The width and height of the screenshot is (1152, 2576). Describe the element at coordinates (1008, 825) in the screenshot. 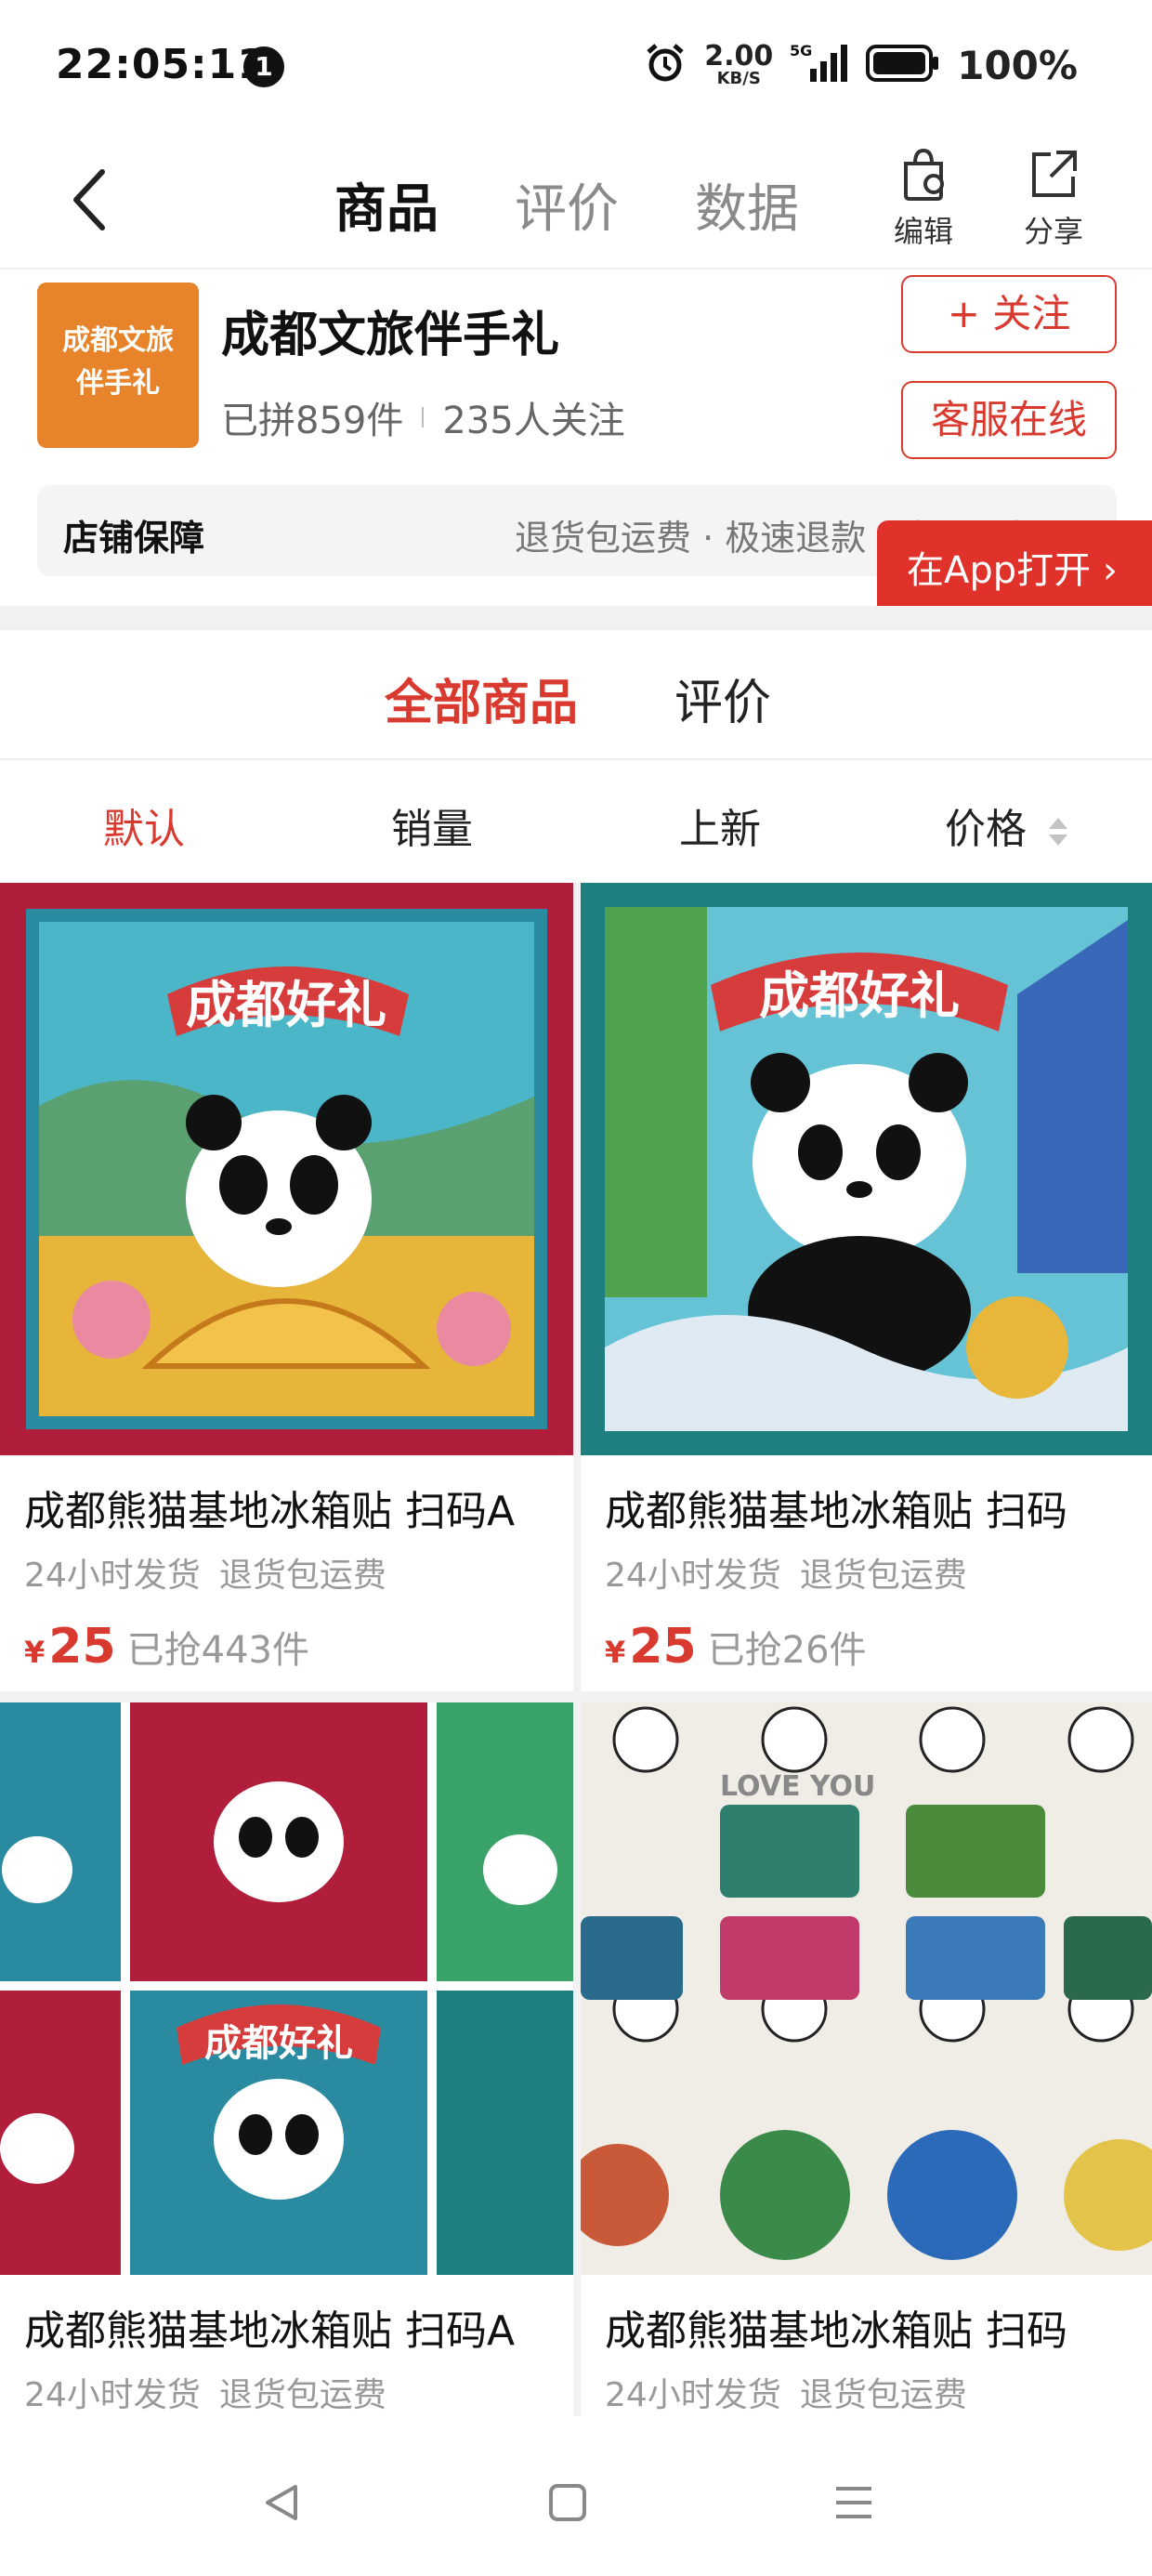

I see `sort-price: 价格` at that location.